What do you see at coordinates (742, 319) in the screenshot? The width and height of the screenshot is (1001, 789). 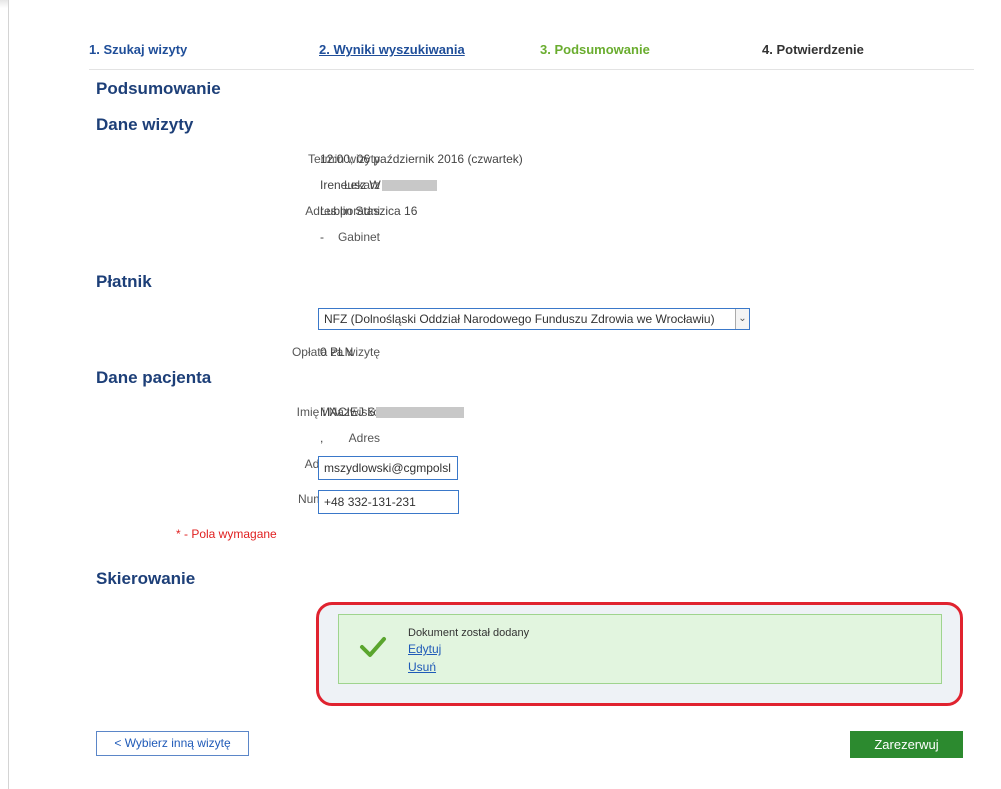 I see `chevron-down-icon: ⌄` at bounding box center [742, 319].